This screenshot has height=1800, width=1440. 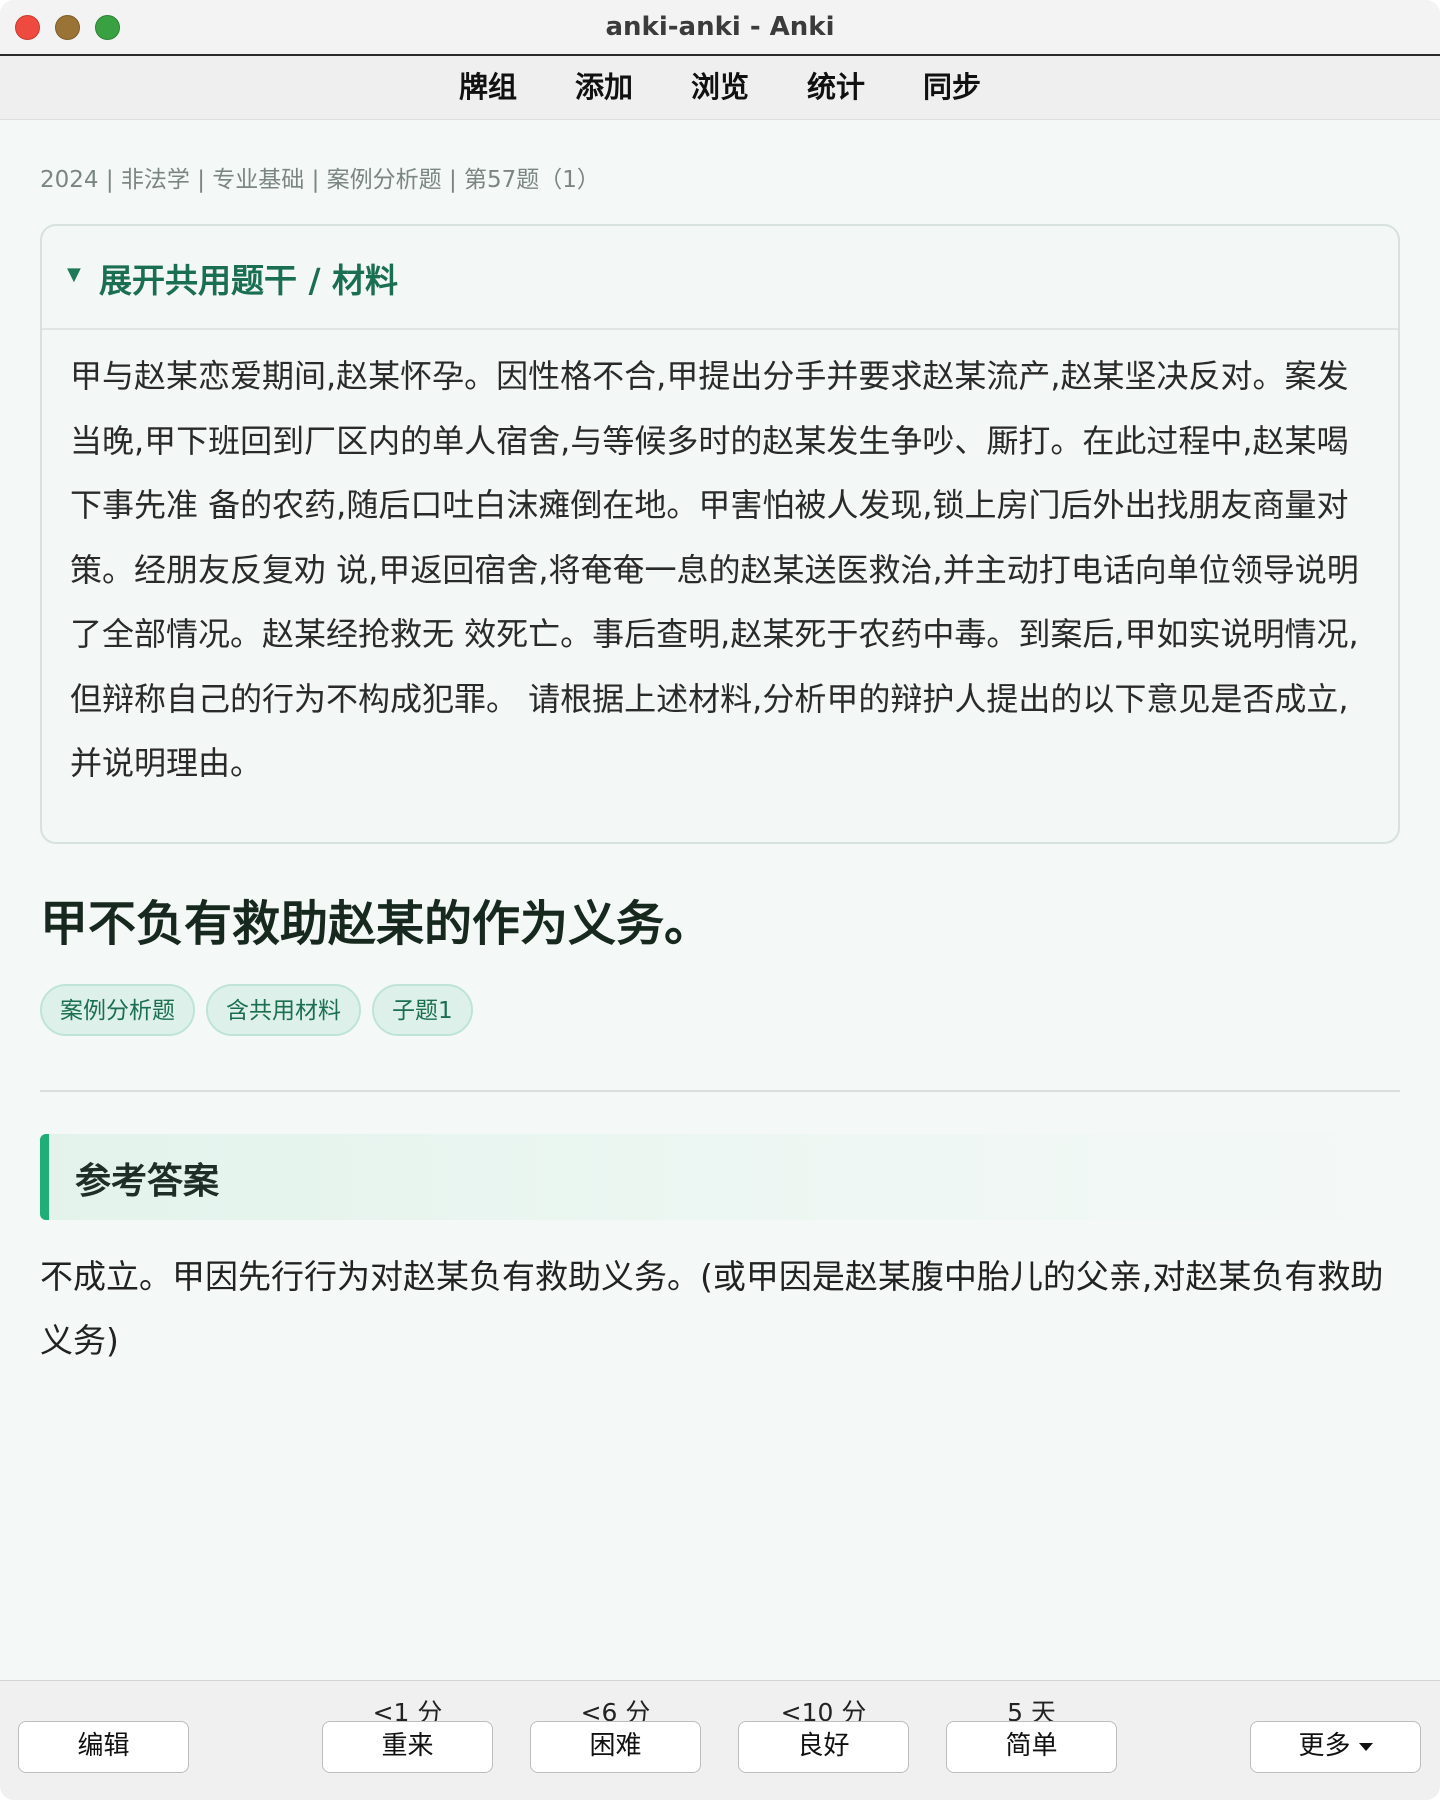 What do you see at coordinates (720, 1740) in the screenshot?
I see `review-bottom-bar: 编辑 <1 分 重来 <6 分 困难 <10 分 良好 5 天 简单 更多` at bounding box center [720, 1740].